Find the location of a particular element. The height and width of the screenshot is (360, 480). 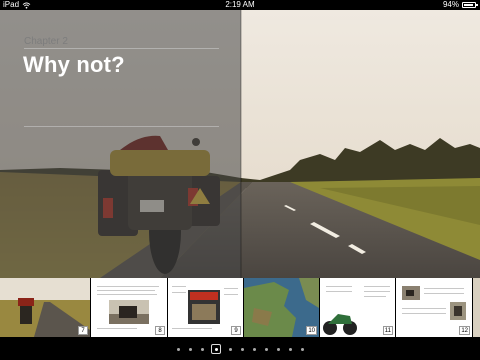

status-time: 2:19 AM is located at coordinates (240, 4).